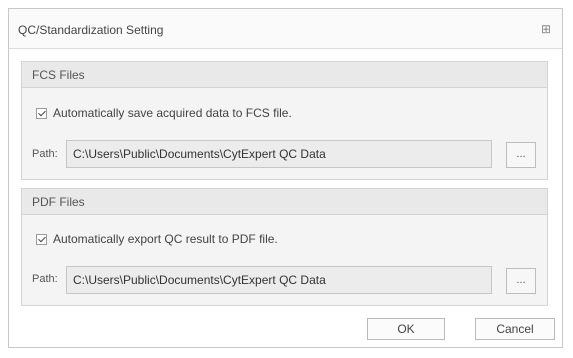 Image resolution: width=573 pixels, height=358 pixels. I want to click on fcs-files-header-label: FCS Files, so click(58, 75).